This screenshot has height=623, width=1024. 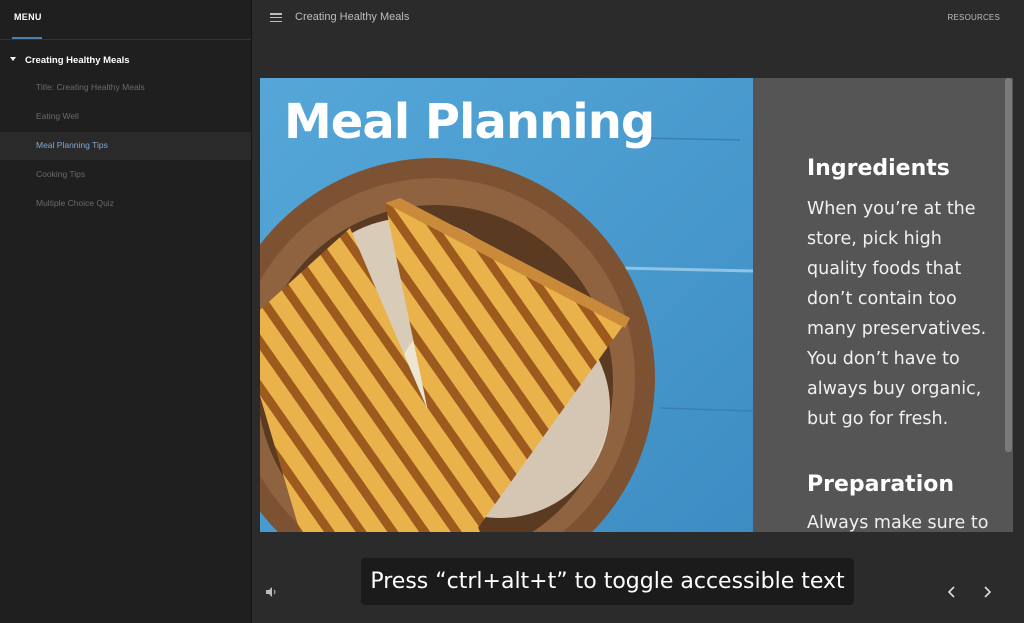 I want to click on section-heading-ingredients: Ingredients, so click(x=878, y=168).